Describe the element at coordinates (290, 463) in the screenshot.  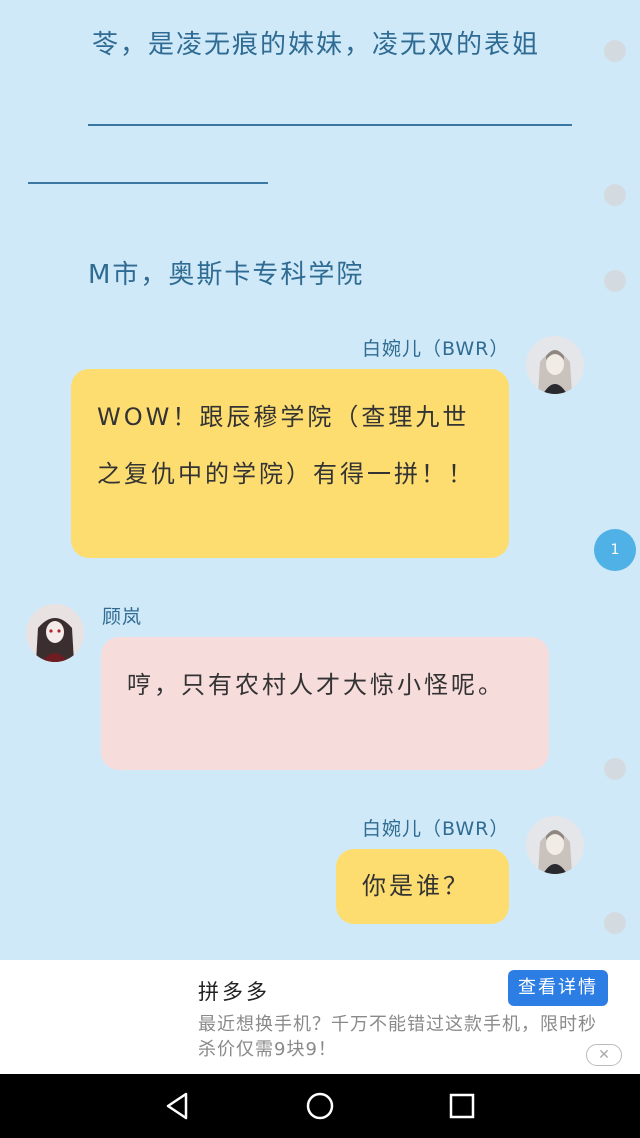
I see `message-bubble: WOW！跟辰穆学院（查理九世之复仇中的学院）有得一拼！！` at that location.